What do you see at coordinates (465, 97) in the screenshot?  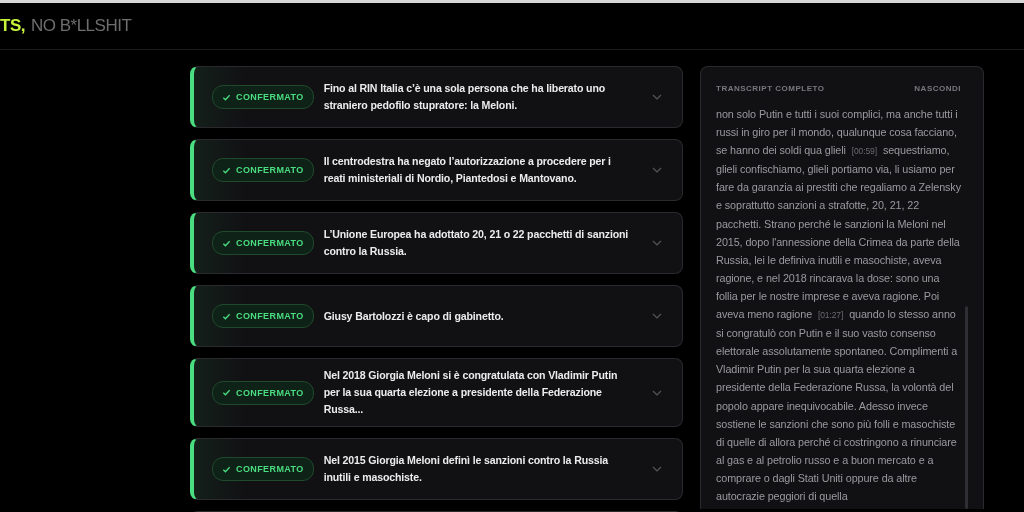 I see `claim-text: Fino al RIN Italia c’è una sola persona che ha liberato uno straniero pedofilo stupratore: la Meloni.` at bounding box center [465, 97].